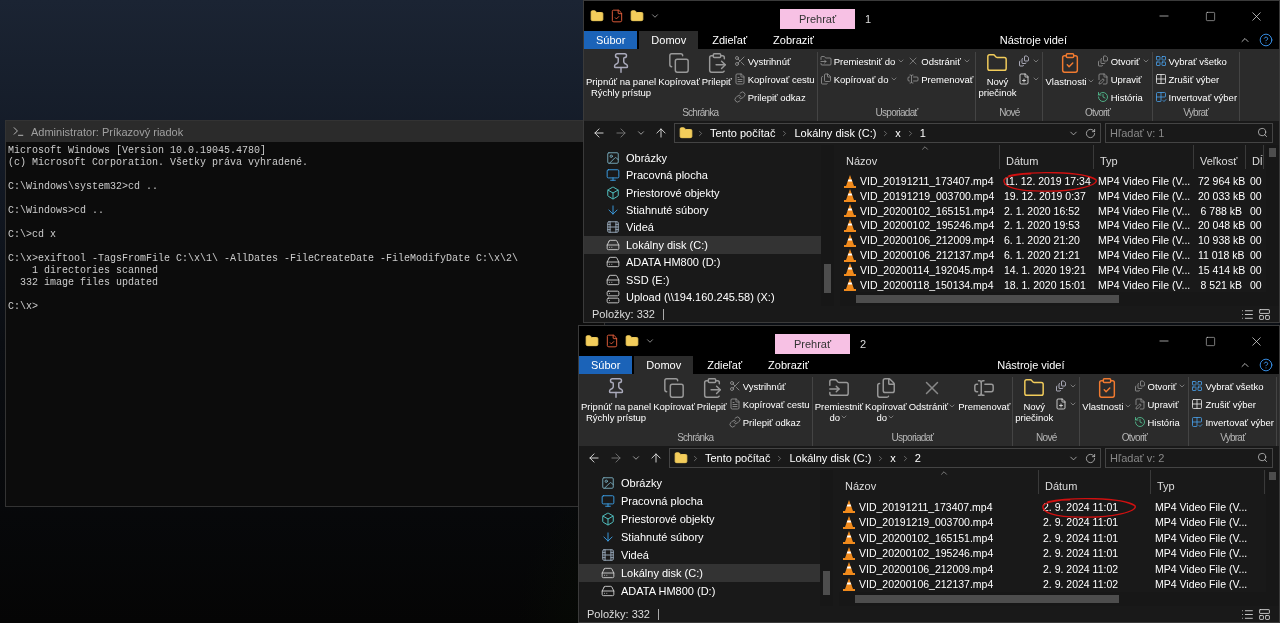  I want to click on window-title: Administrator: Príkazový riadok, so click(107, 131).